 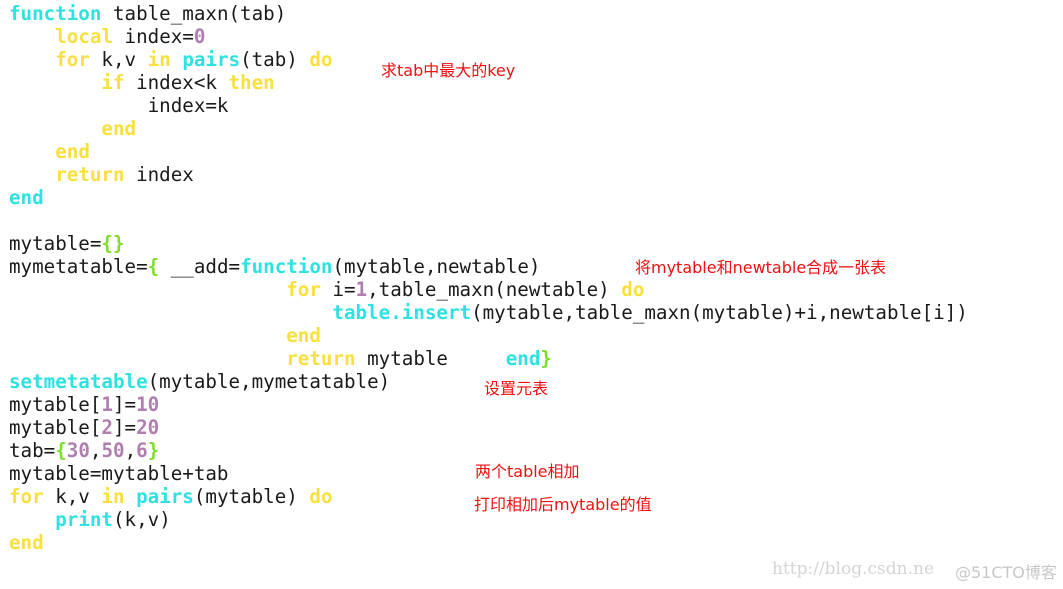 What do you see at coordinates (338, 289) in the screenshot?
I see `code-token: i=` at bounding box center [338, 289].